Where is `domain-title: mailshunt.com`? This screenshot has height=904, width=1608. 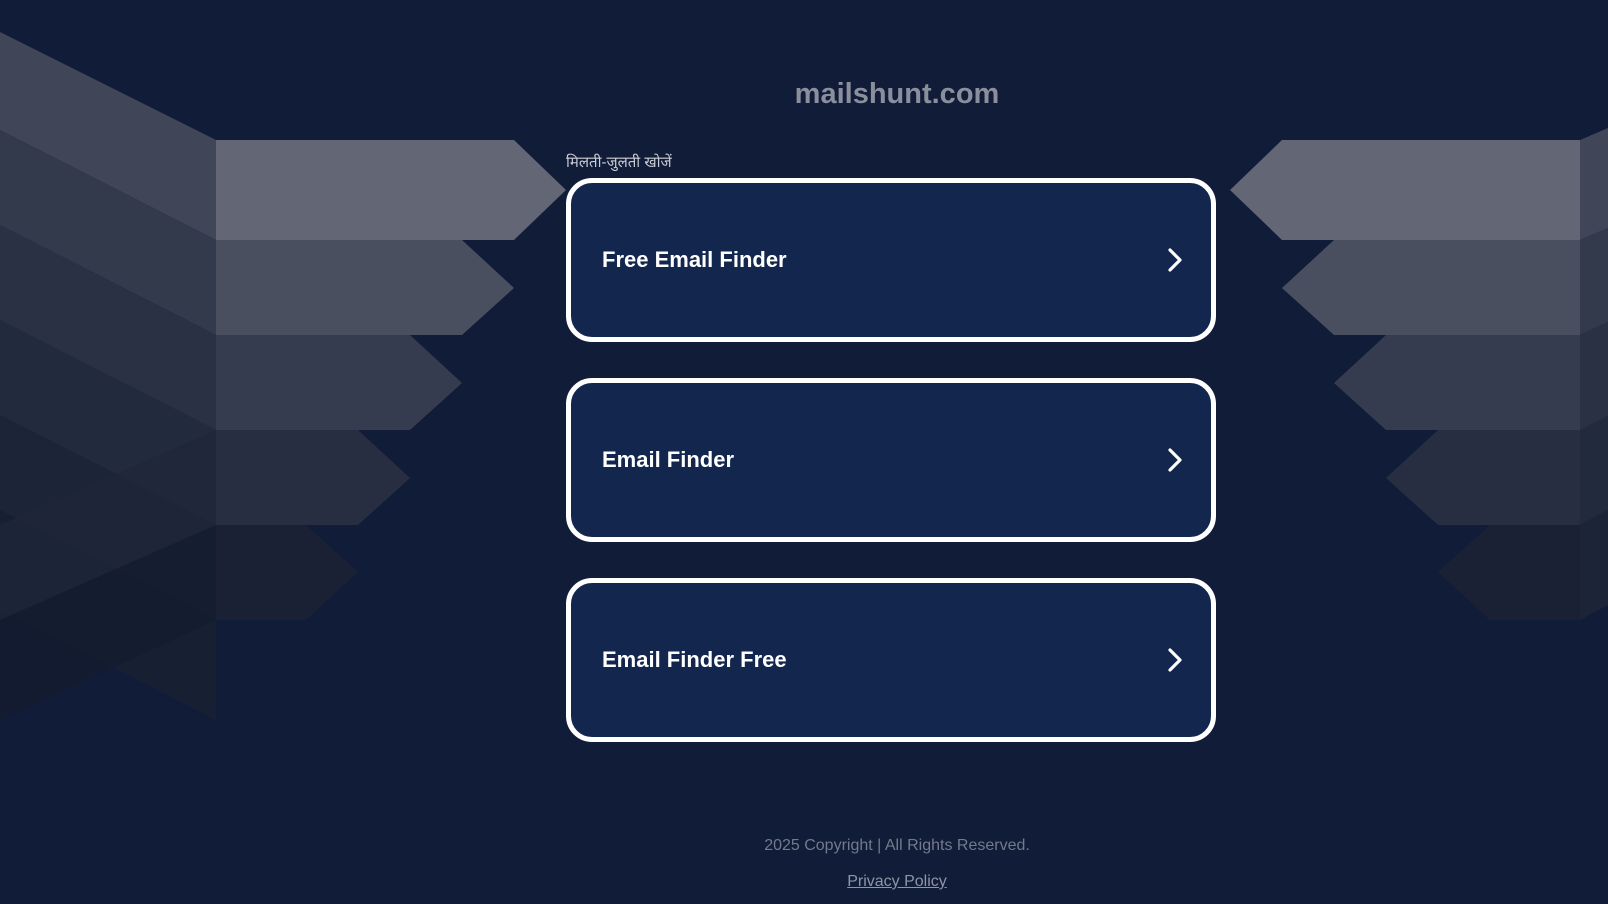
domain-title: mailshunt.com is located at coordinates (897, 94).